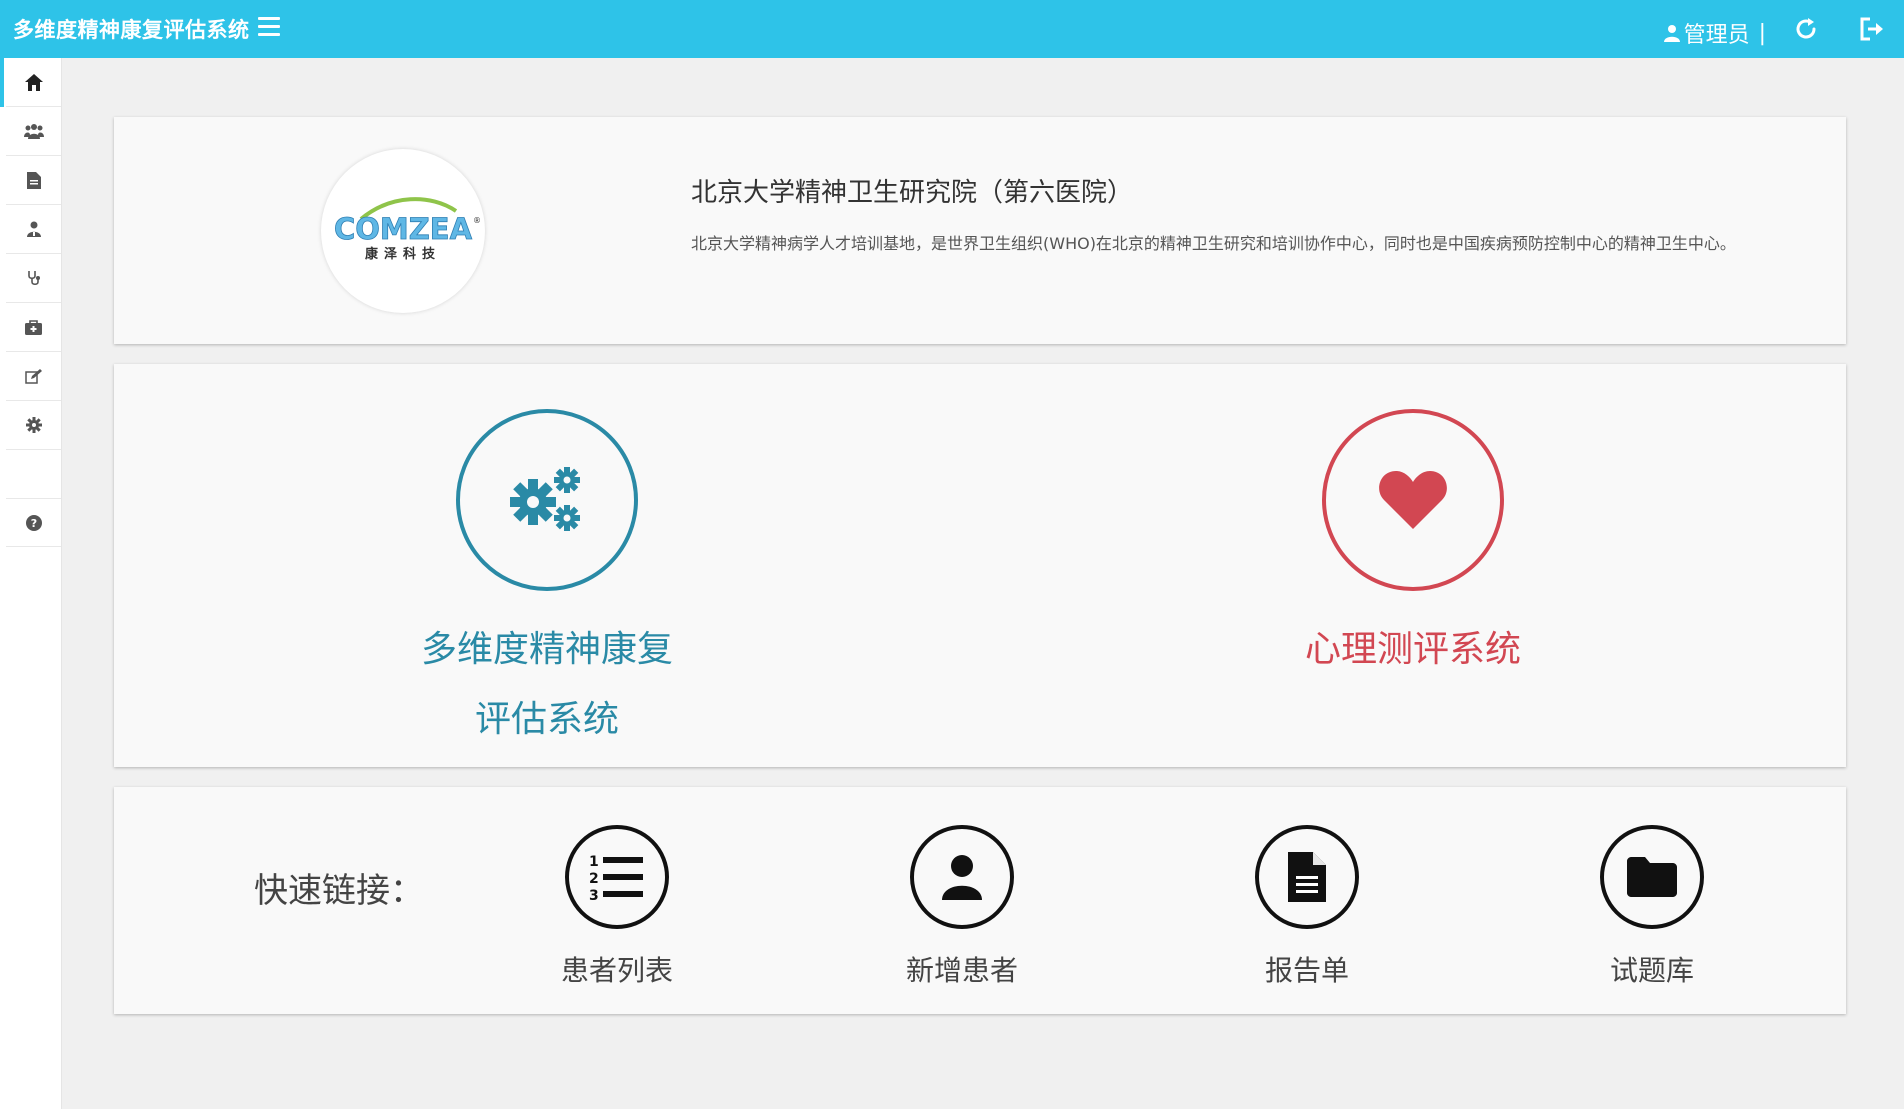 The image size is (1904, 1109). What do you see at coordinates (1872, 29) in the screenshot?
I see `logout-icon` at bounding box center [1872, 29].